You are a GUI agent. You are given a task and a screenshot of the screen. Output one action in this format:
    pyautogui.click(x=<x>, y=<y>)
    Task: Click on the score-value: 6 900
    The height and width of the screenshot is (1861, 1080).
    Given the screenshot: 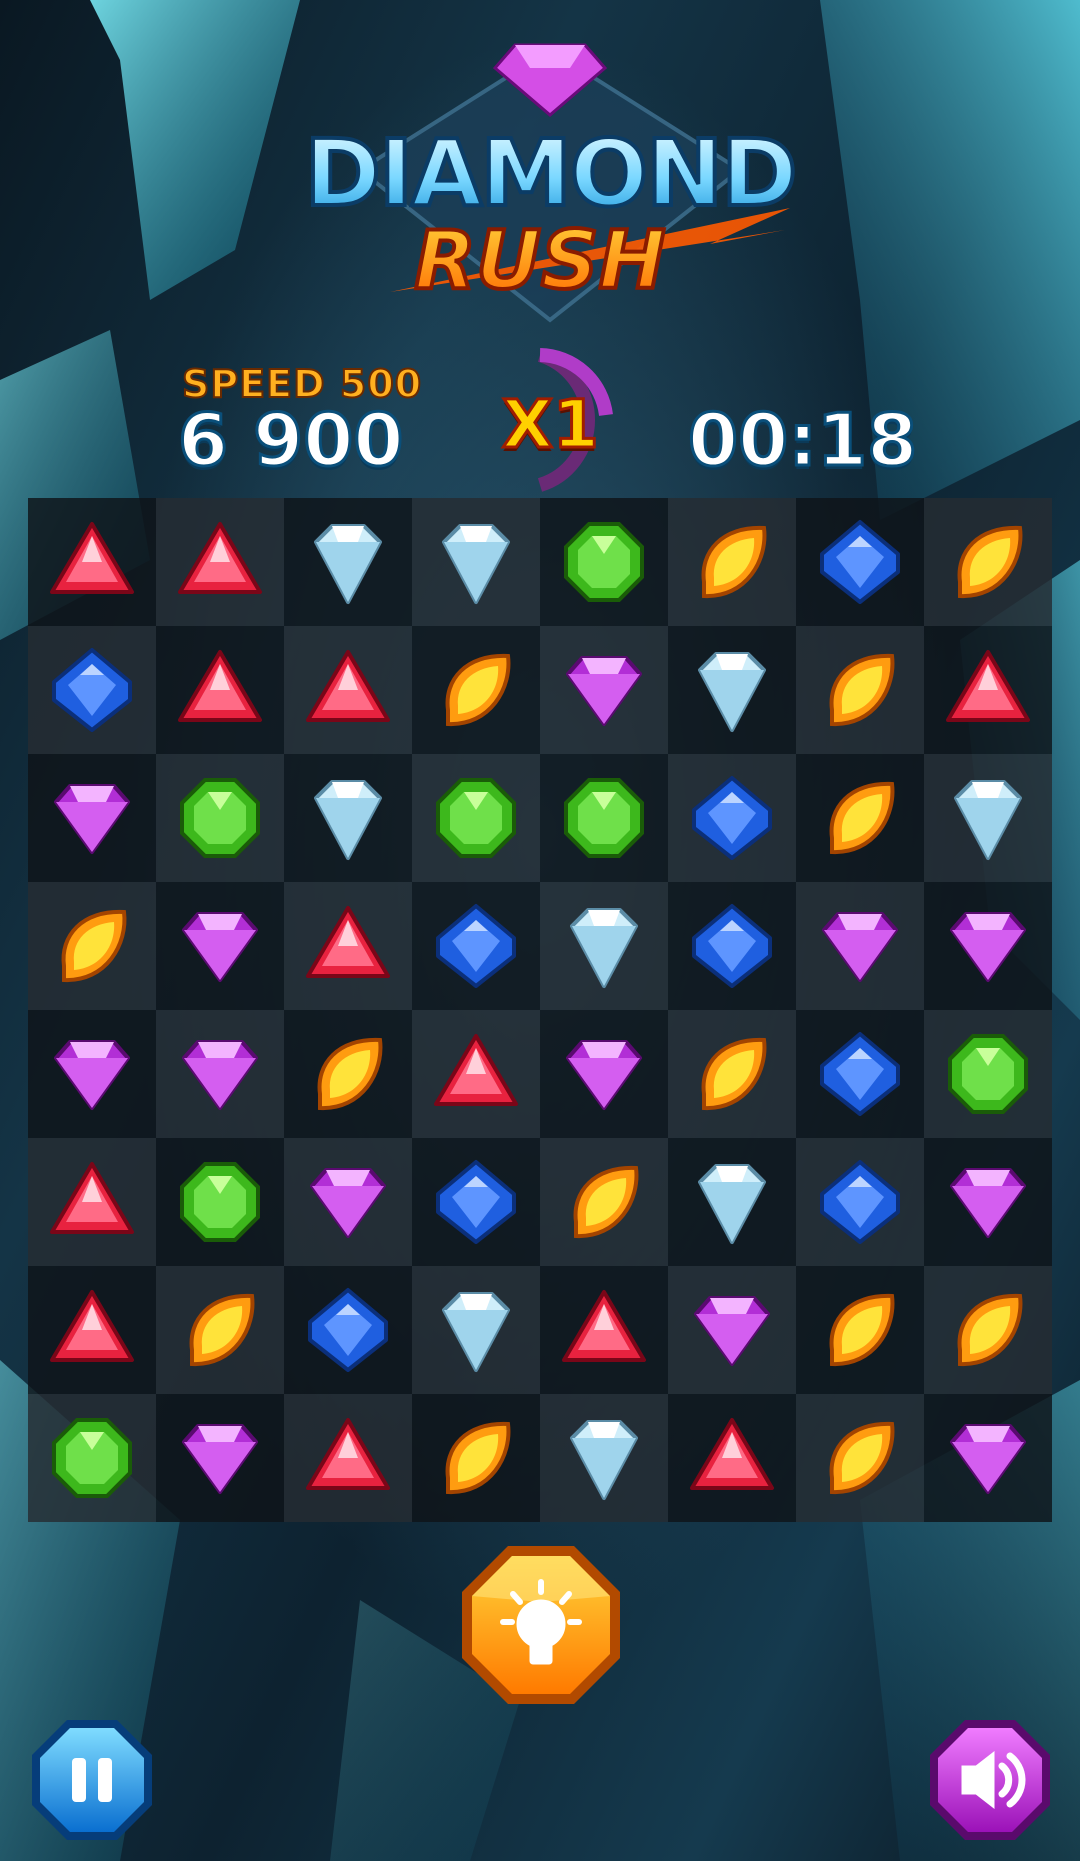 What is the action you would take?
    pyautogui.click(x=290, y=440)
    